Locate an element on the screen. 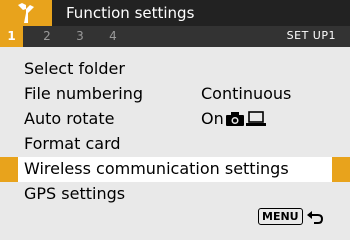 Image resolution: width=350 pixels, height=240 pixels. menu-item-label: Format card is located at coordinates (72, 143).